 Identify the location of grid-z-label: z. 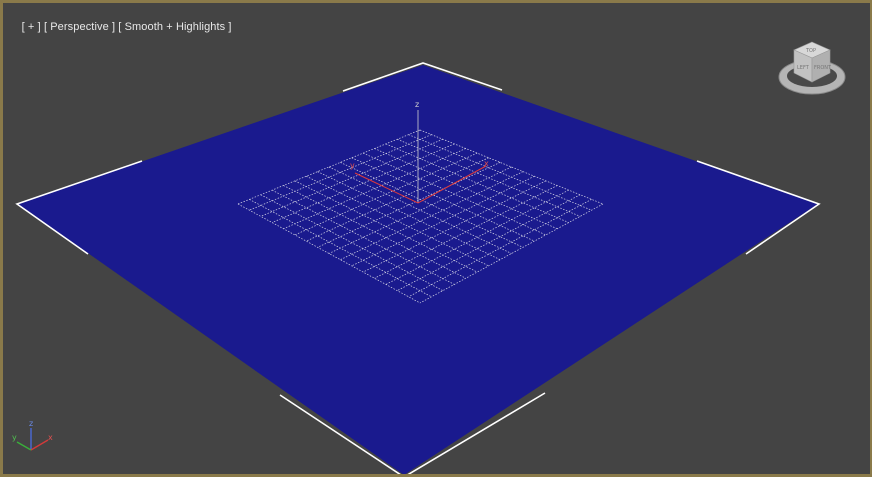
(417, 104).